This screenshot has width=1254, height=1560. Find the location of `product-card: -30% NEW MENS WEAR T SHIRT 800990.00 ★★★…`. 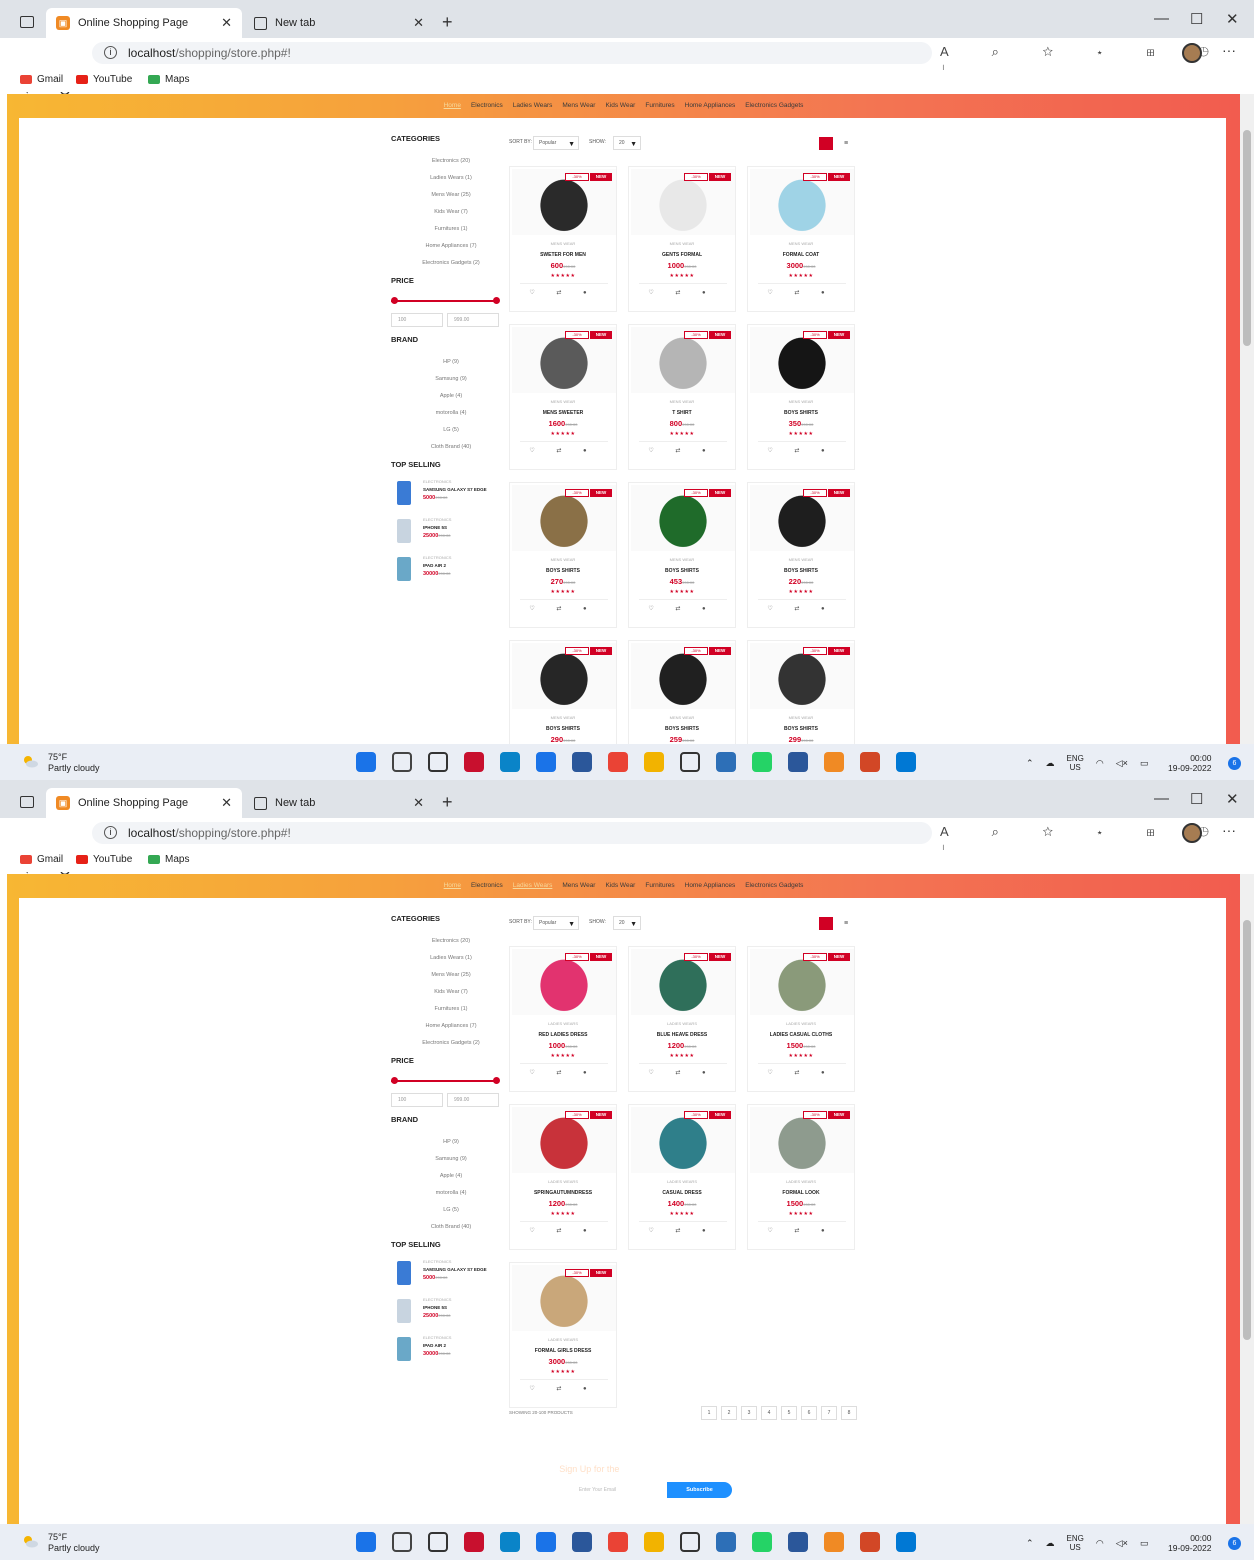

product-card: -30% NEW MENS WEAR T SHIRT 800990.00 ★★★… is located at coordinates (682, 397).